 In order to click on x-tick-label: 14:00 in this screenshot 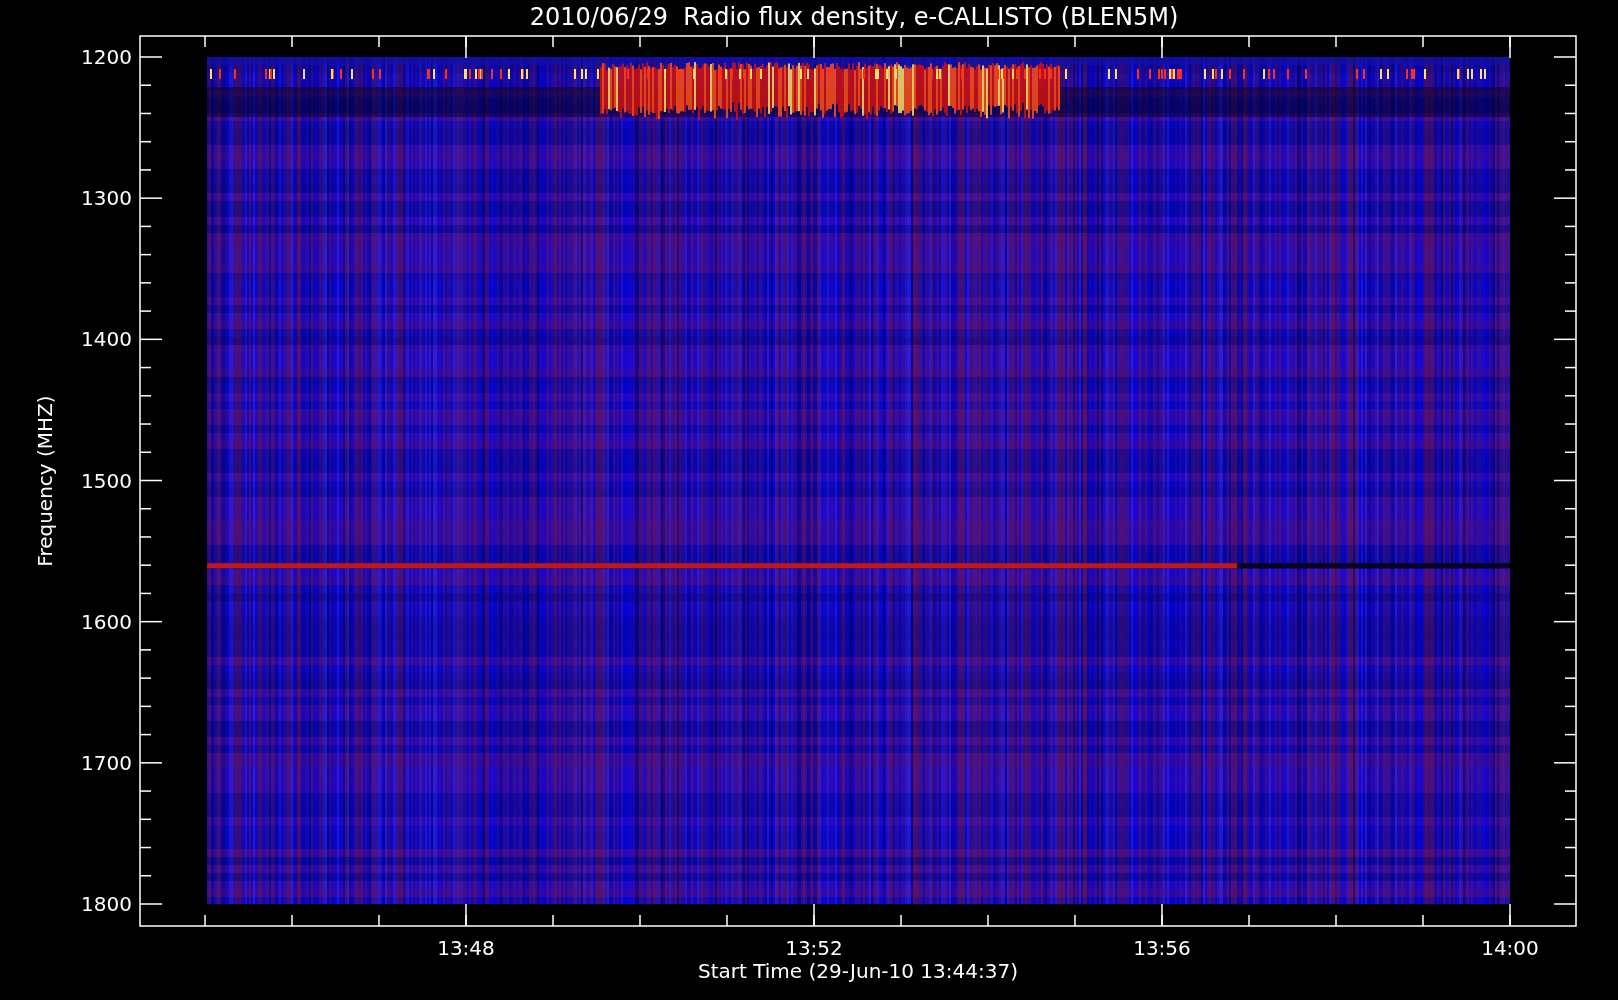, I will do `click(1510, 948)`.